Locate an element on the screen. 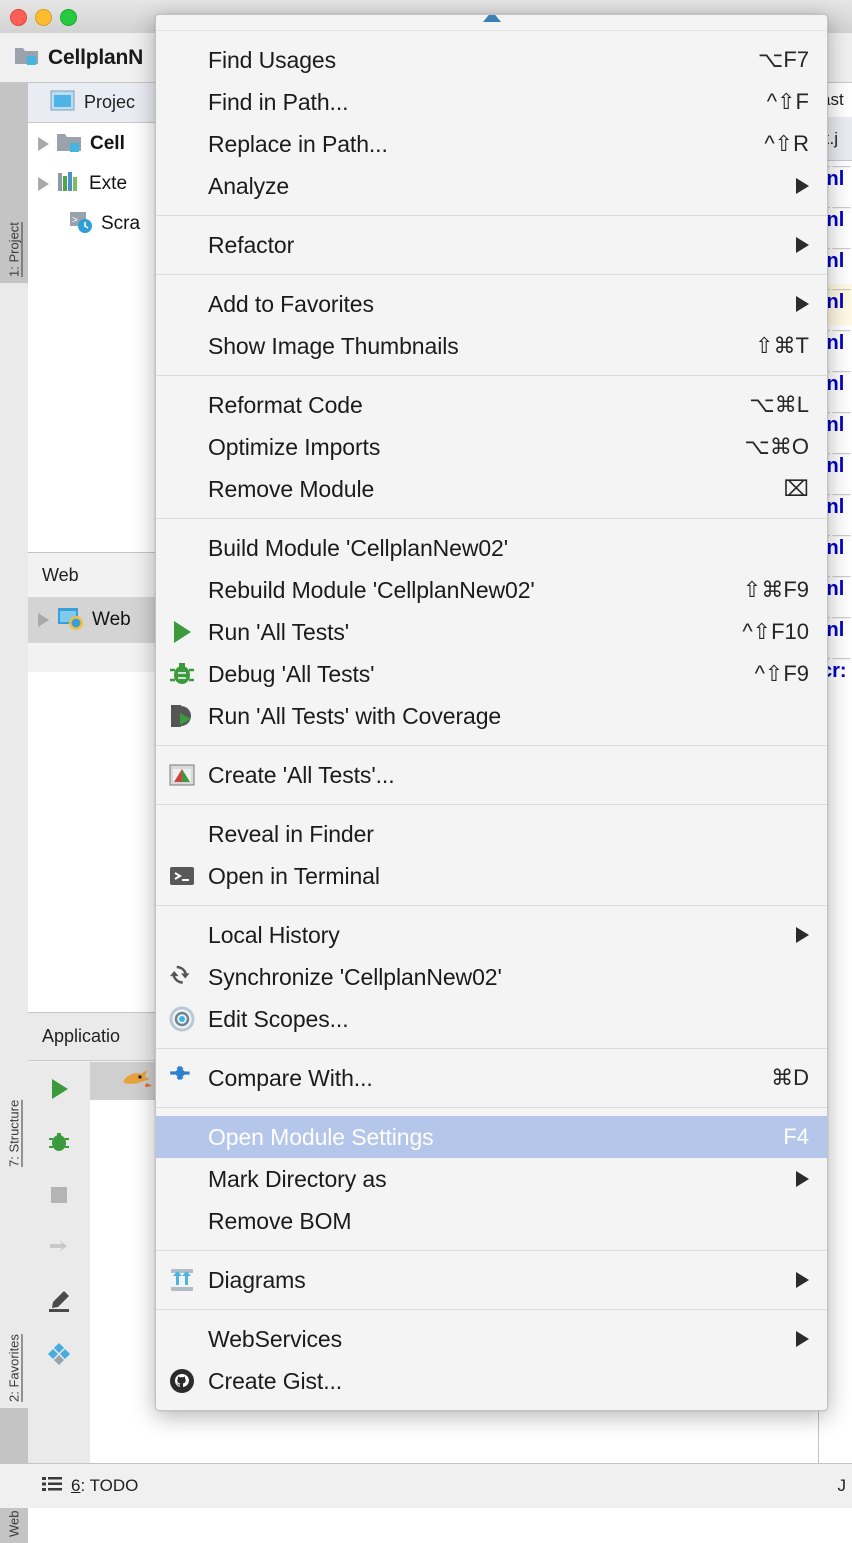  menu-item: Reveal in Finder is located at coordinates (491, 834).